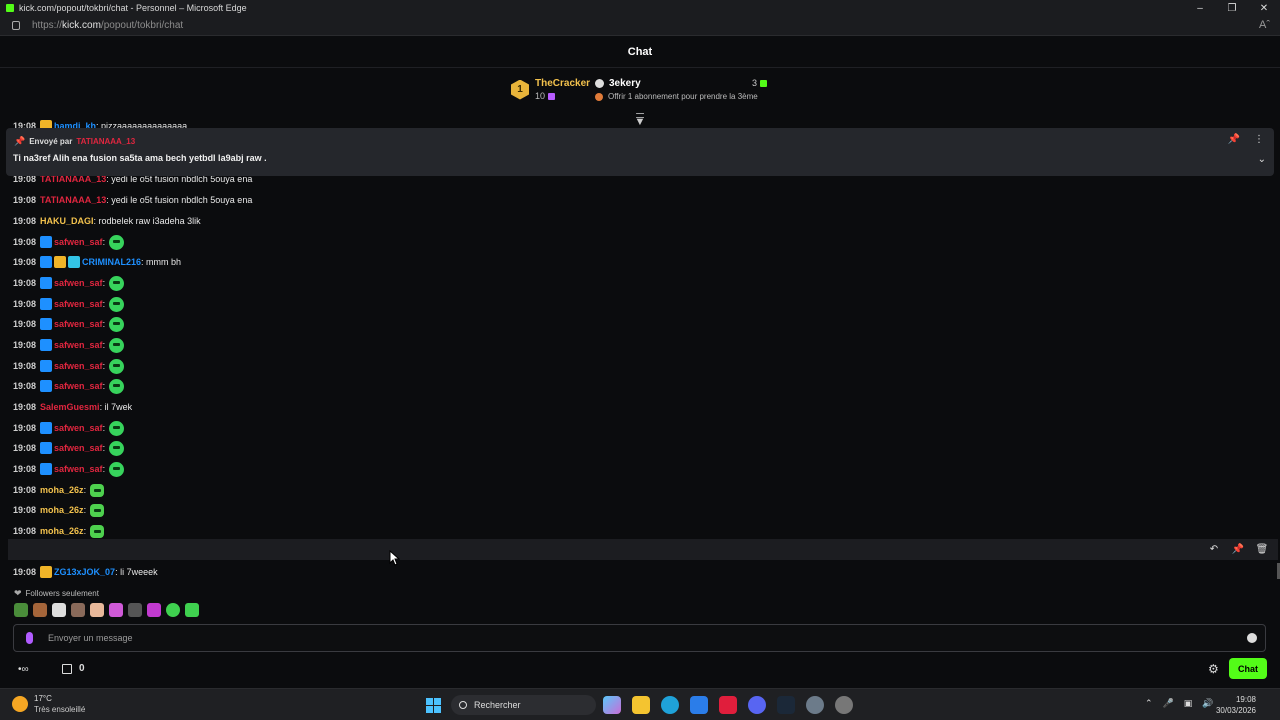 The width and height of the screenshot is (1280, 720). I want to click on gear-icon: ⚙, so click(1213, 669).